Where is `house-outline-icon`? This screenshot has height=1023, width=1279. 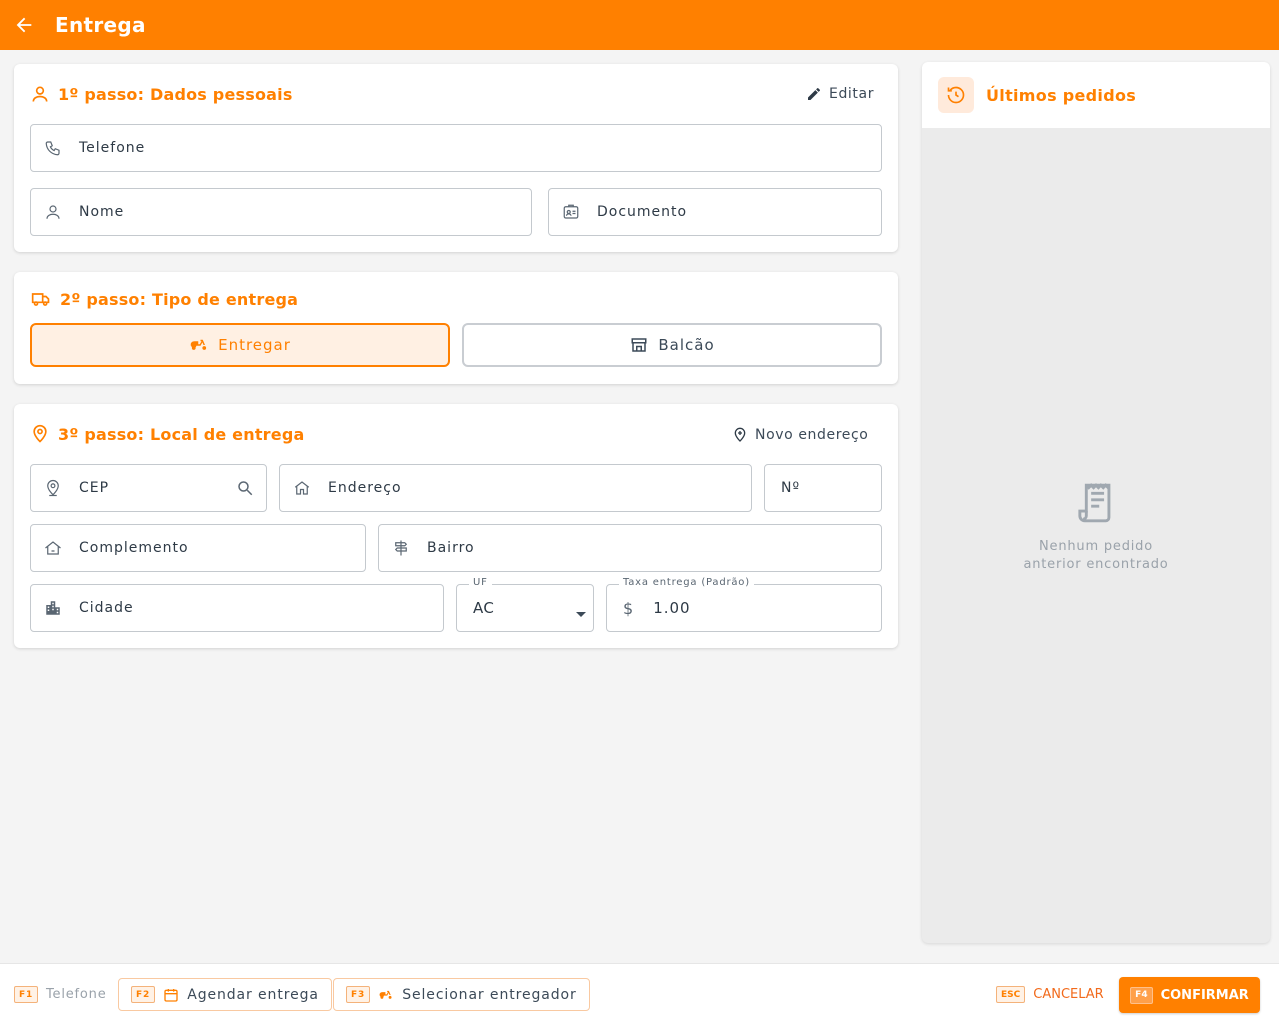
house-outline-icon is located at coordinates (53, 548).